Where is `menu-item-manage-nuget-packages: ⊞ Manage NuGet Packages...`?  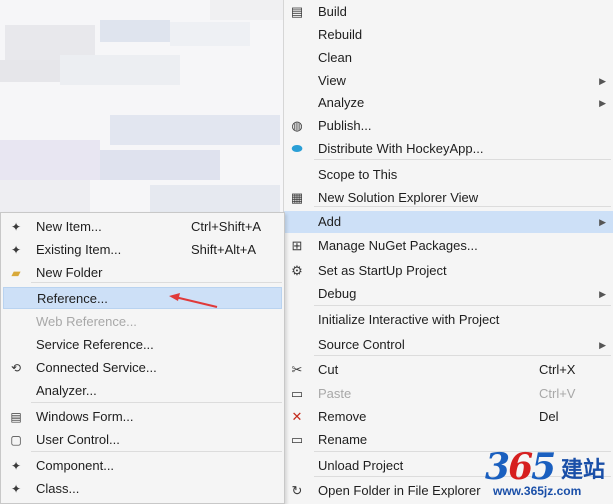 menu-item-manage-nuget-packages: ⊞ Manage NuGet Packages... is located at coordinates (448, 246).